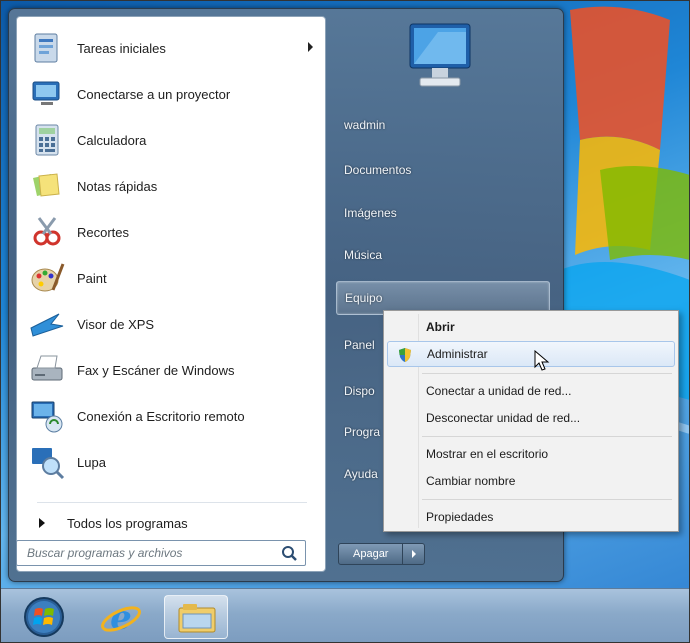 Image resolution: width=690 pixels, height=643 pixels. Describe the element at coordinates (154, 94) in the screenshot. I see `program-label: Conectarse a un proyector` at that location.